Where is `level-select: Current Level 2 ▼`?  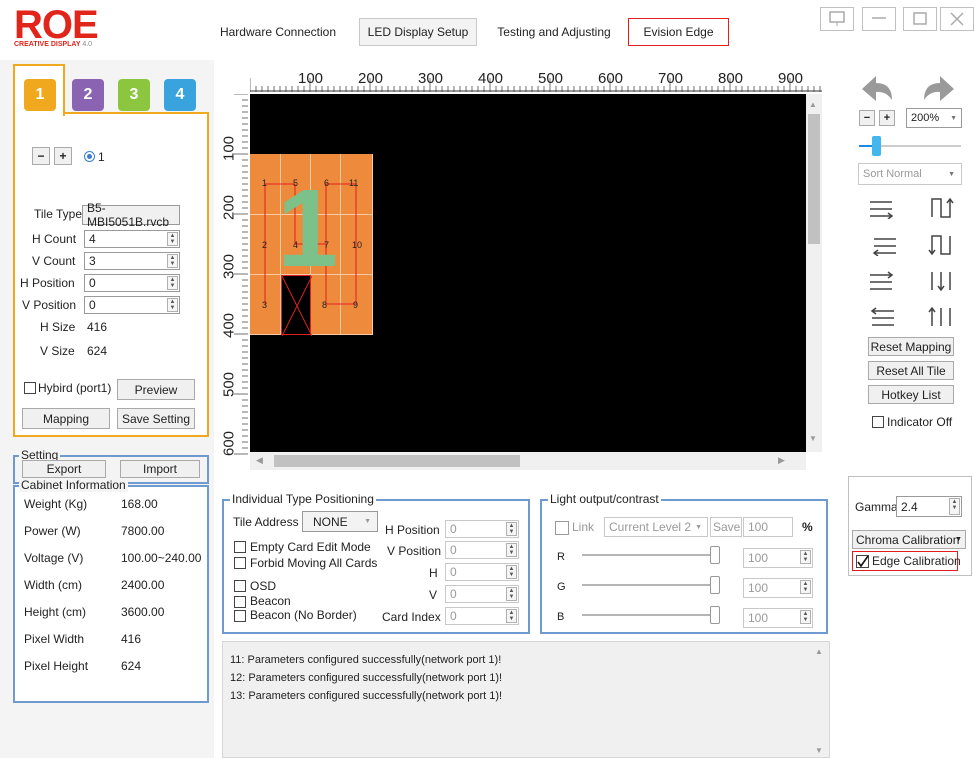
level-select: Current Level 2 ▼ is located at coordinates (656, 527).